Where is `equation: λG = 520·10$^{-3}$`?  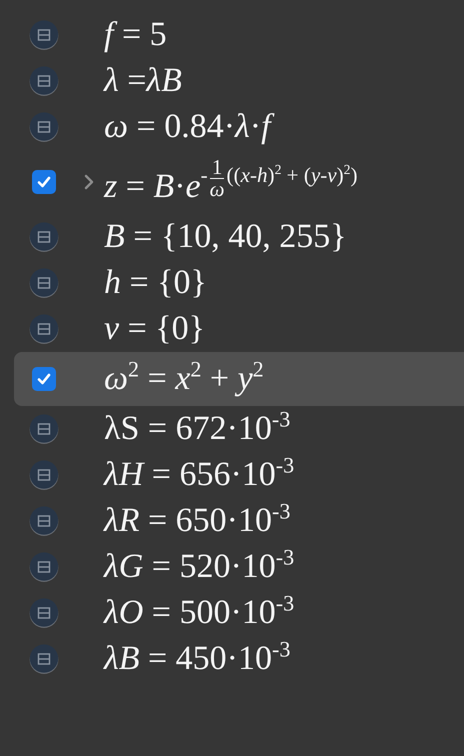
equation: λG = 520·10$^{-3}$ is located at coordinates (199, 566).